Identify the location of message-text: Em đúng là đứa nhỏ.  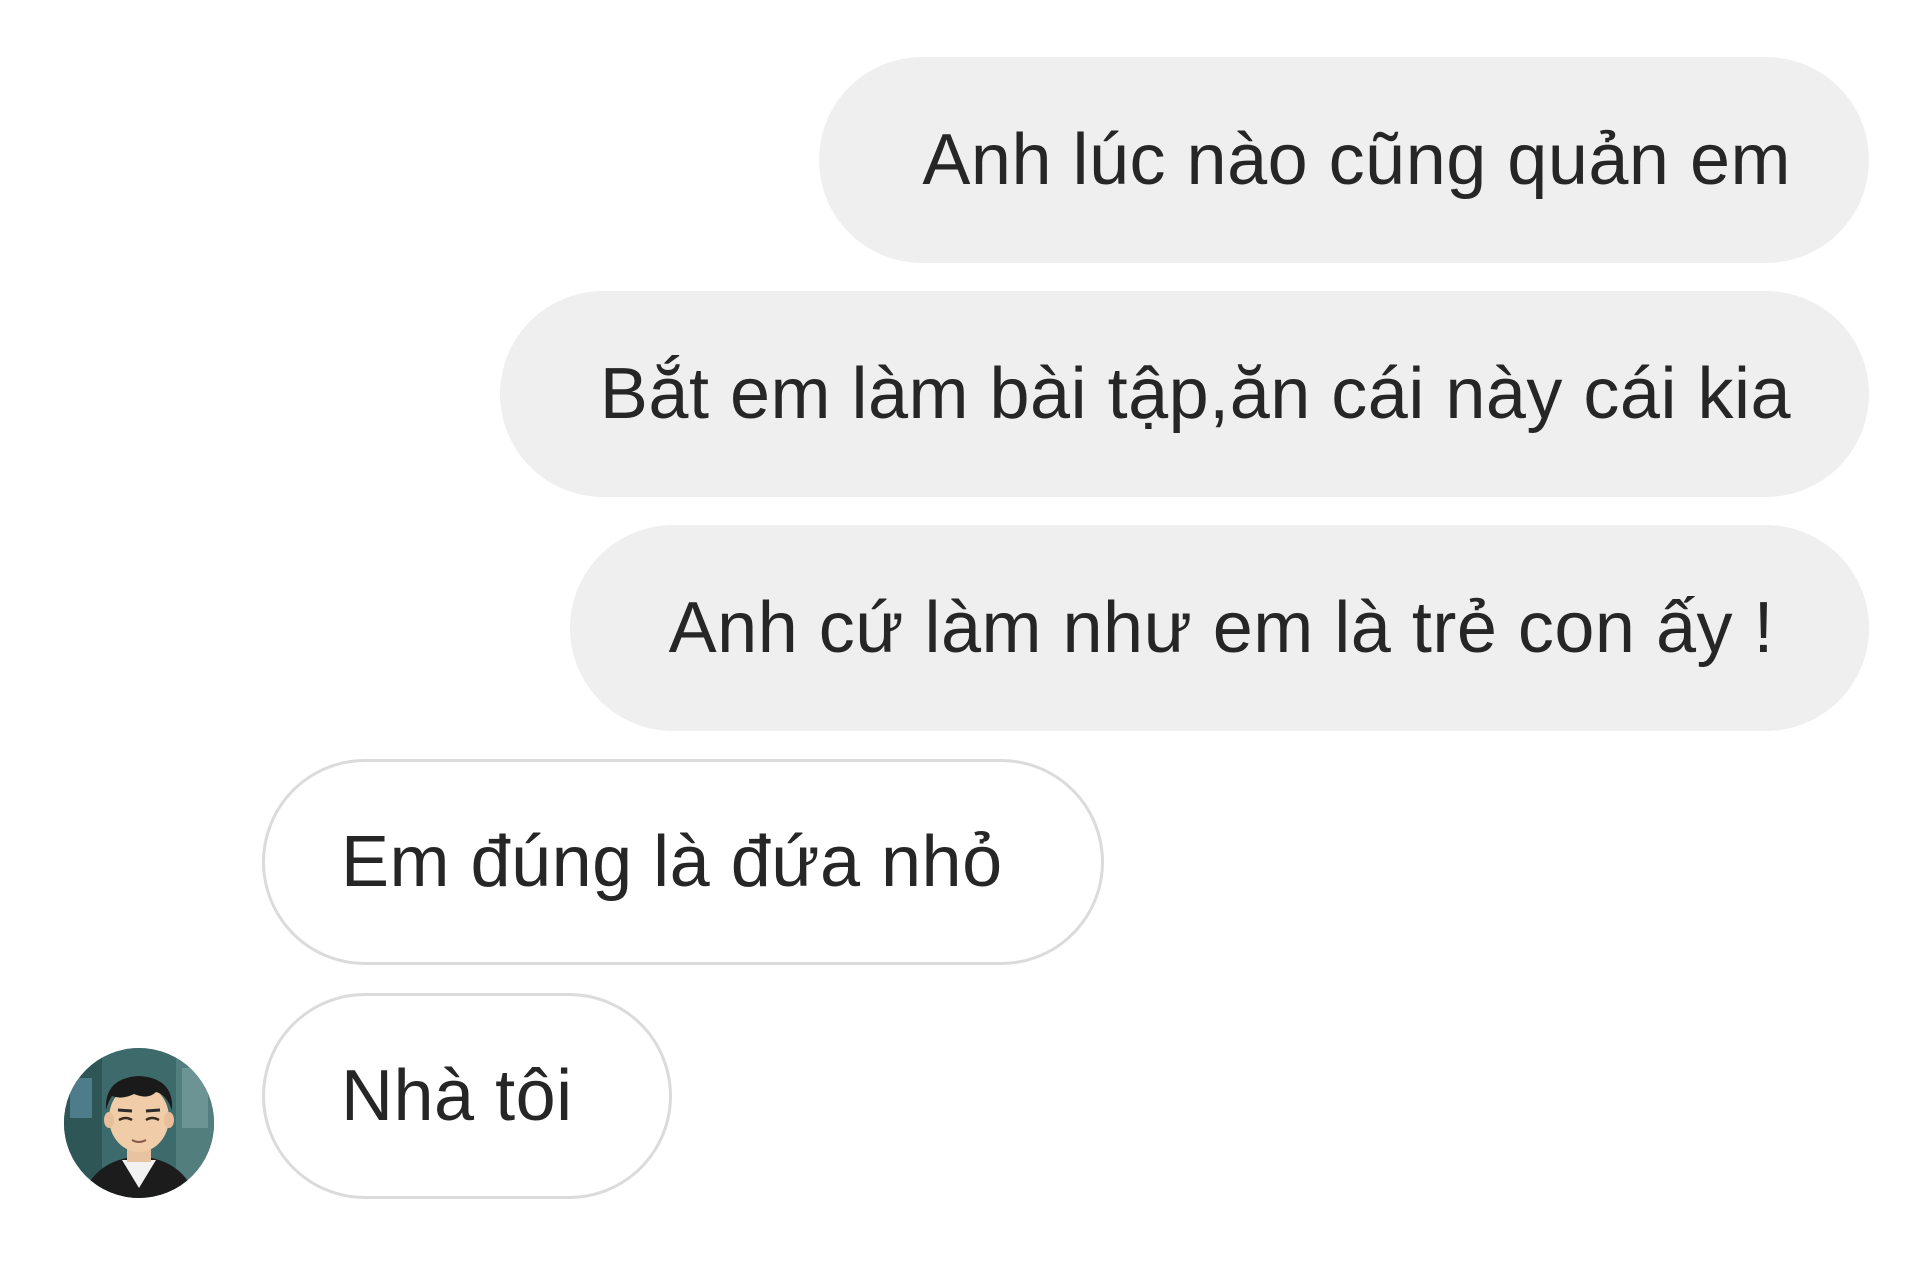
(672, 862).